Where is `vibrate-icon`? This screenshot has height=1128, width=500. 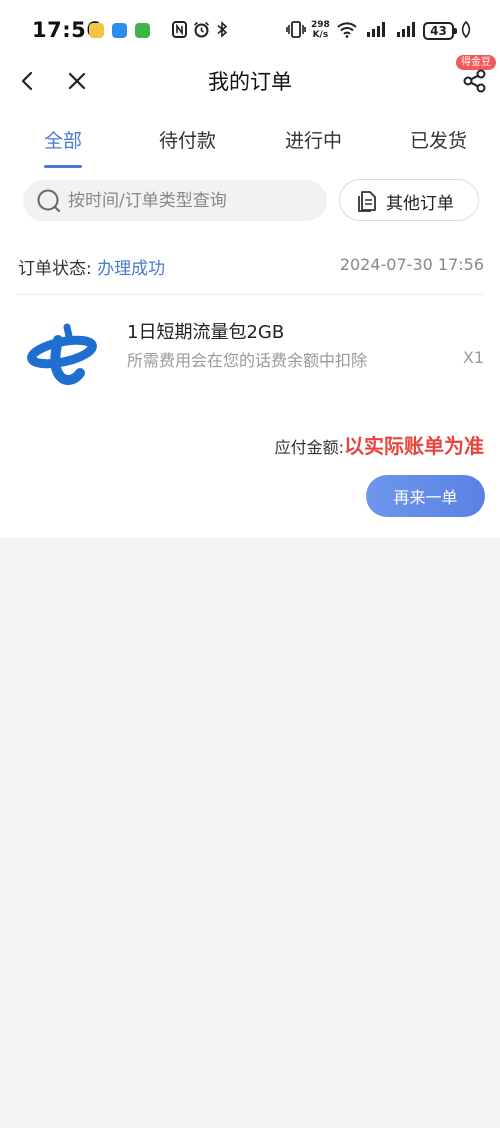 vibrate-icon is located at coordinates (296, 29).